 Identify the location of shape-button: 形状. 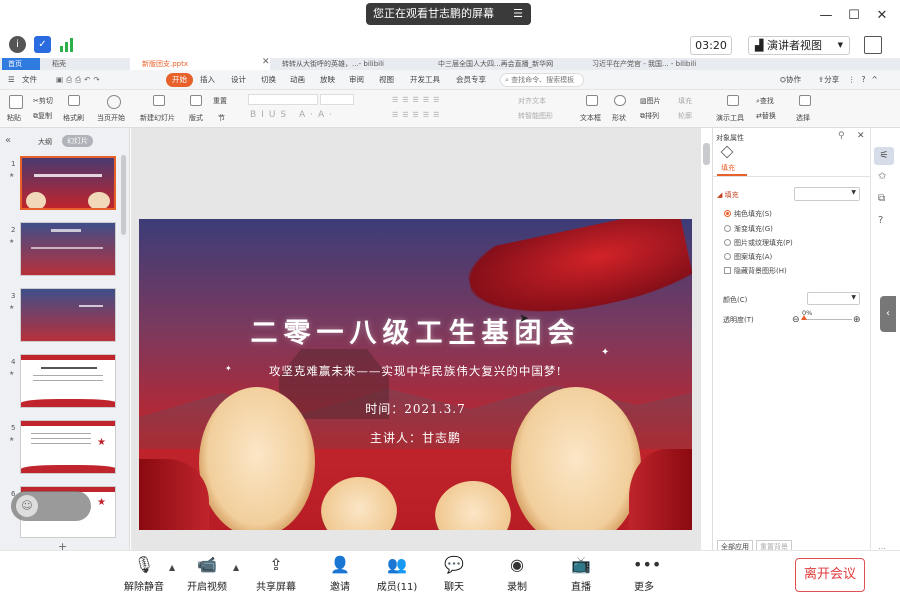
(619, 118).